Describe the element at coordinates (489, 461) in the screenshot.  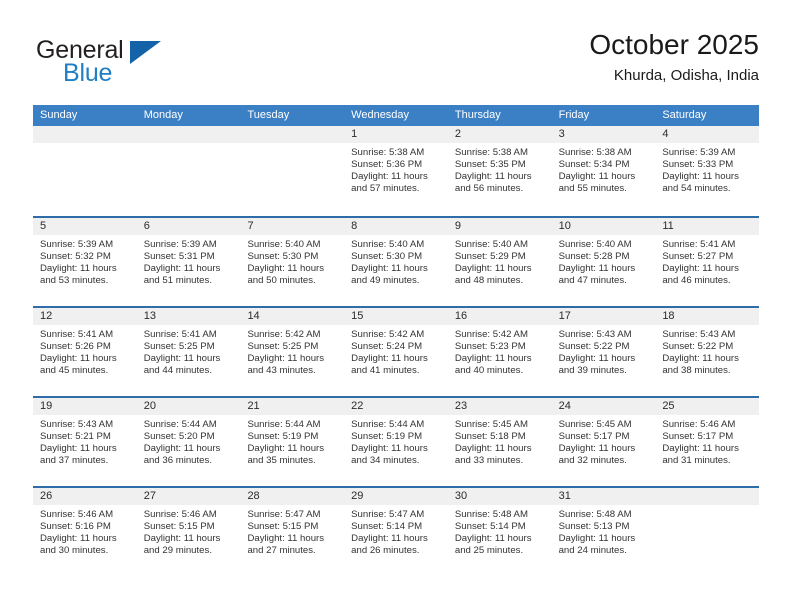
I see `daylight-text-line2: and 33 minutes.` at that location.